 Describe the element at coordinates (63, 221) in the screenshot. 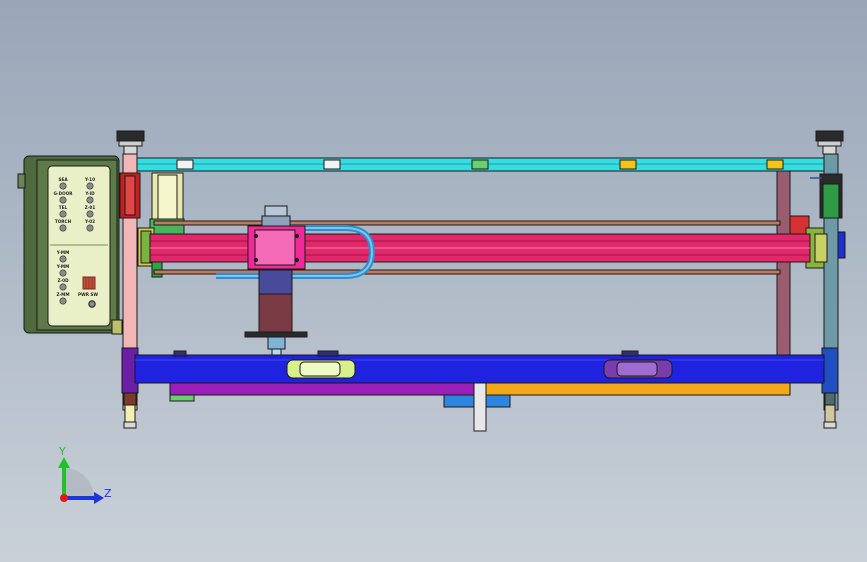

I see `panel-button-label: TORCH` at that location.